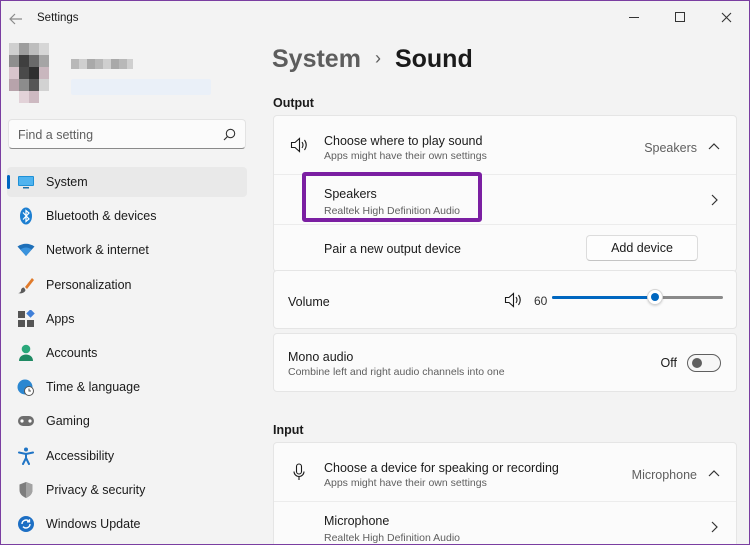  What do you see at coordinates (118, 135) in the screenshot?
I see `search-input` at bounding box center [118, 135].